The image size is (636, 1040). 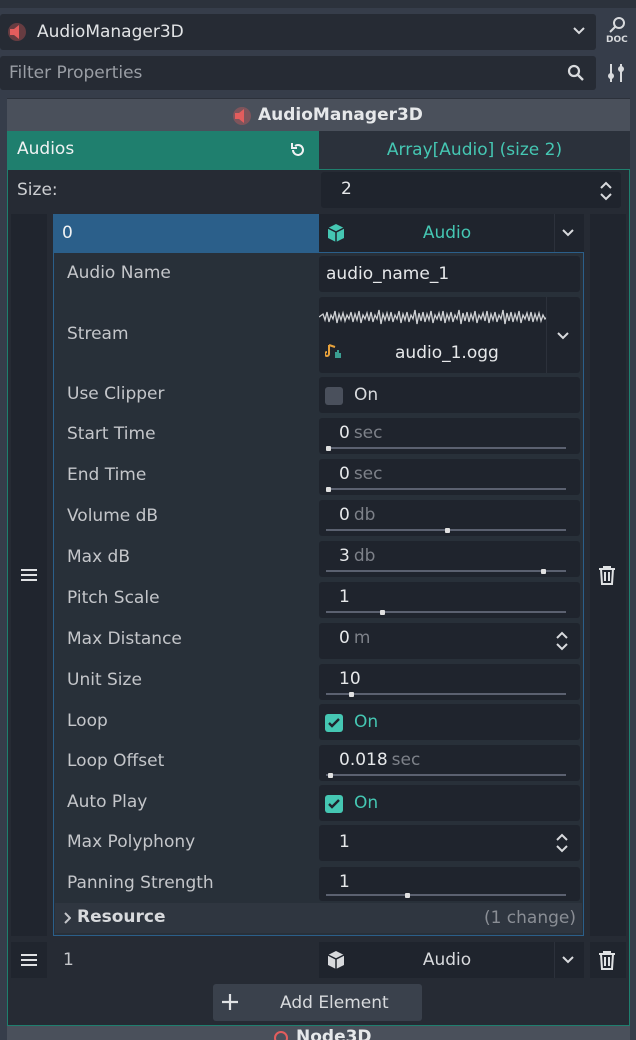 I want to click on max-distance-spinbox: 0m, so click(x=449, y=641).